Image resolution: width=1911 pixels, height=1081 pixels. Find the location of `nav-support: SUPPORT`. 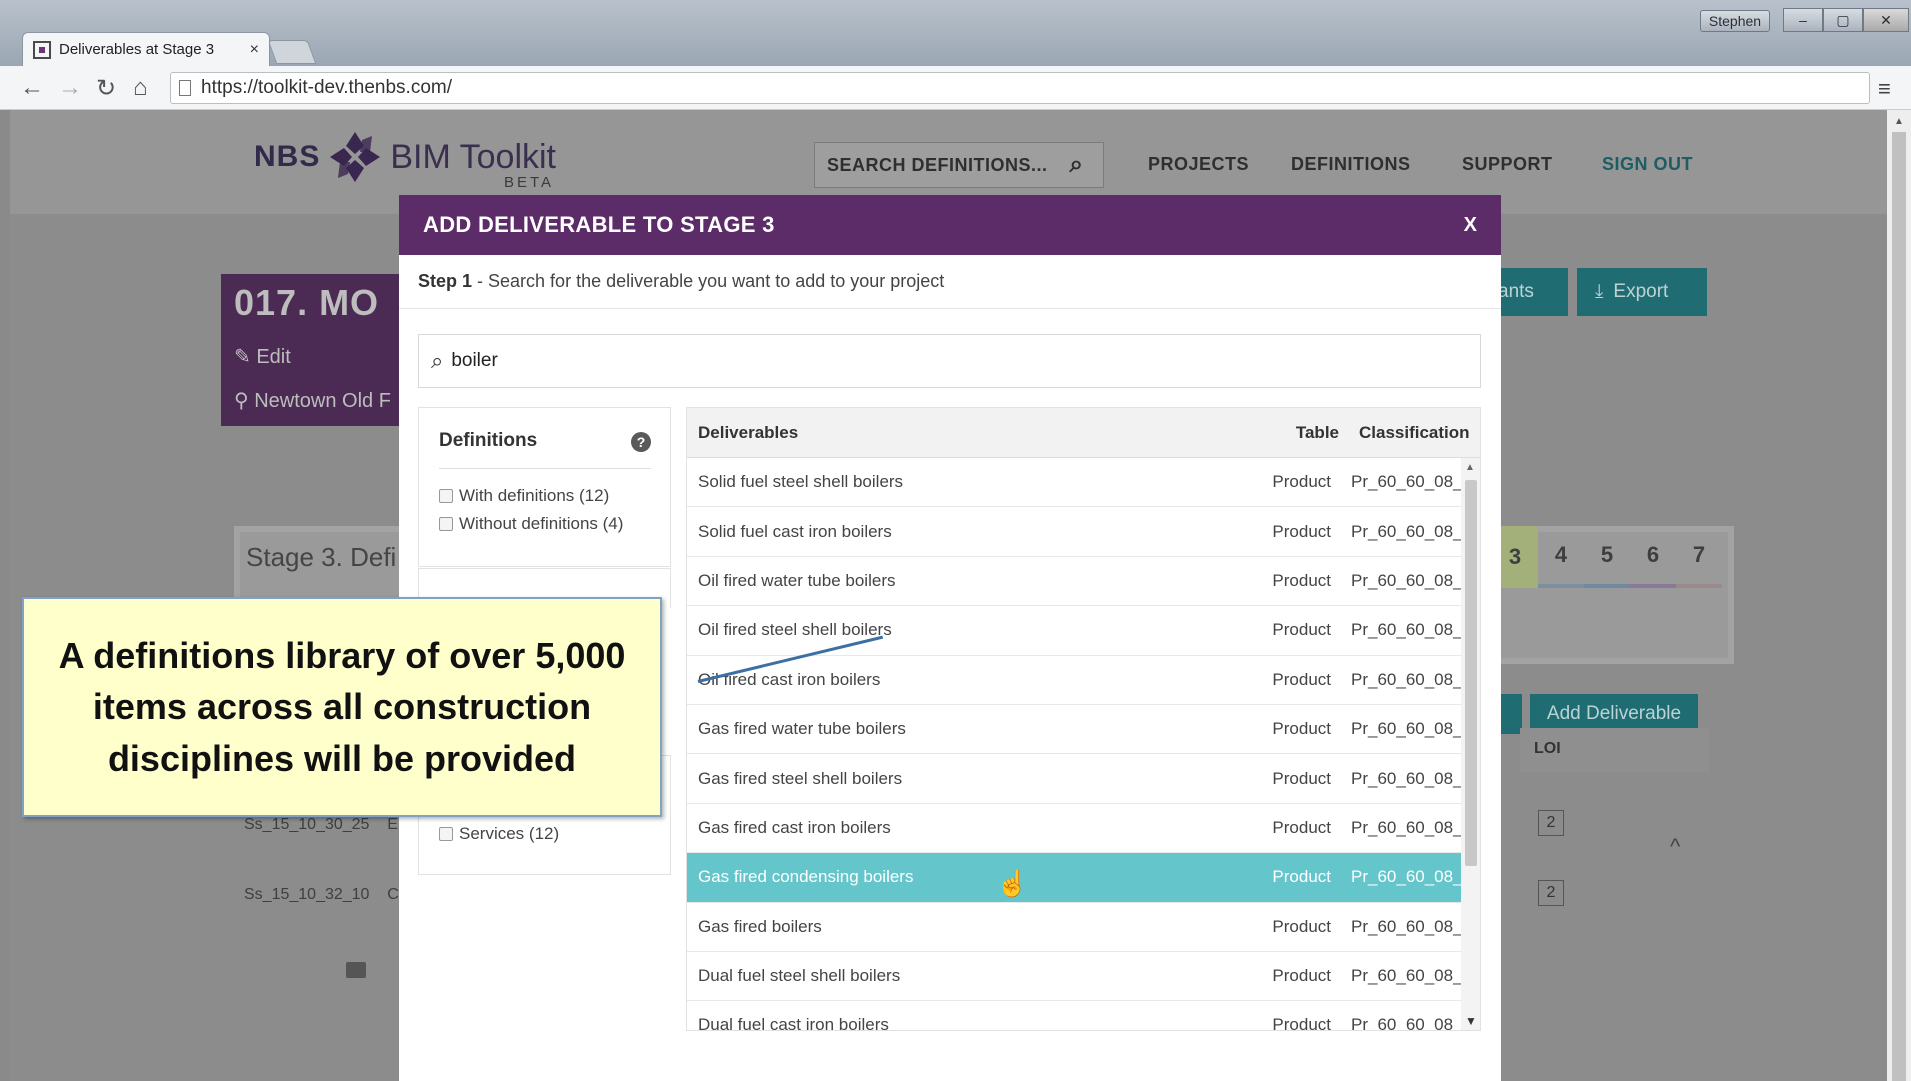

nav-support: SUPPORT is located at coordinates (1507, 164).